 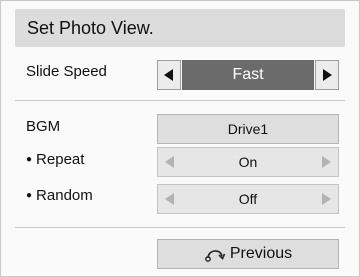 What do you see at coordinates (64, 195) in the screenshot?
I see `random-label-text: Random` at bounding box center [64, 195].